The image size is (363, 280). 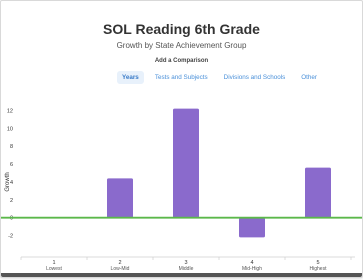 I want to click on y-tick-label: 12, so click(x=10, y=111).